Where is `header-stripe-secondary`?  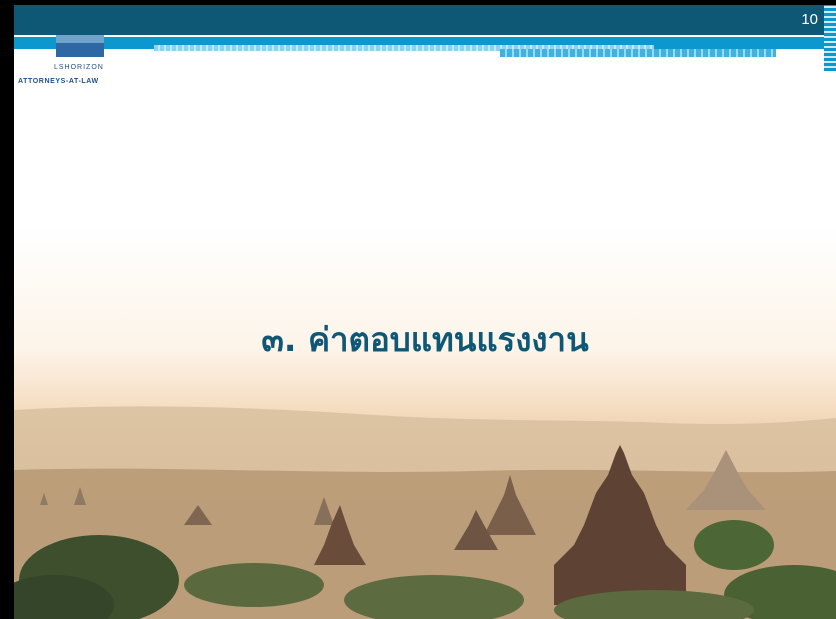 header-stripe-secondary is located at coordinates (638, 53).